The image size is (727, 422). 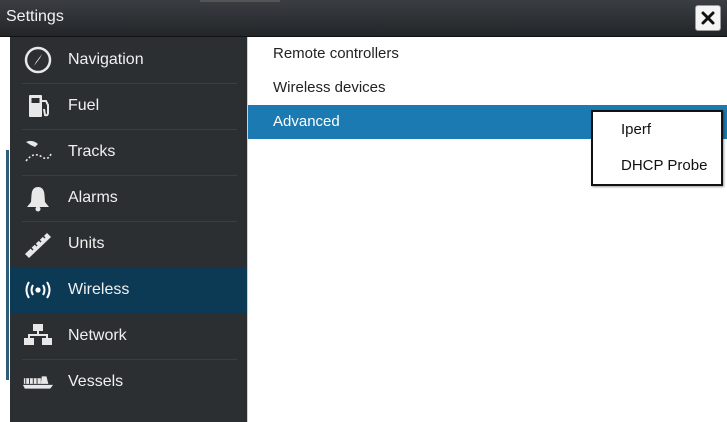 What do you see at coordinates (97, 335) in the screenshot?
I see `sidebar-item-label: Network` at bounding box center [97, 335].